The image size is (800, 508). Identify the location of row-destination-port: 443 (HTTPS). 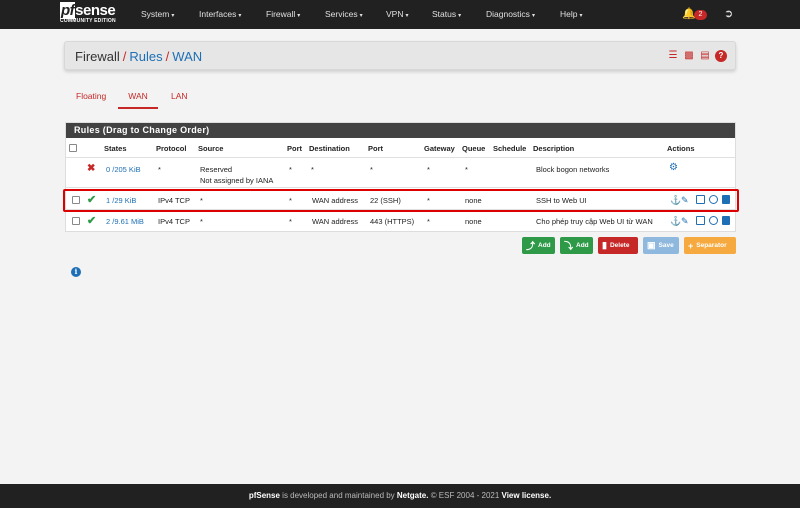
(392, 221).